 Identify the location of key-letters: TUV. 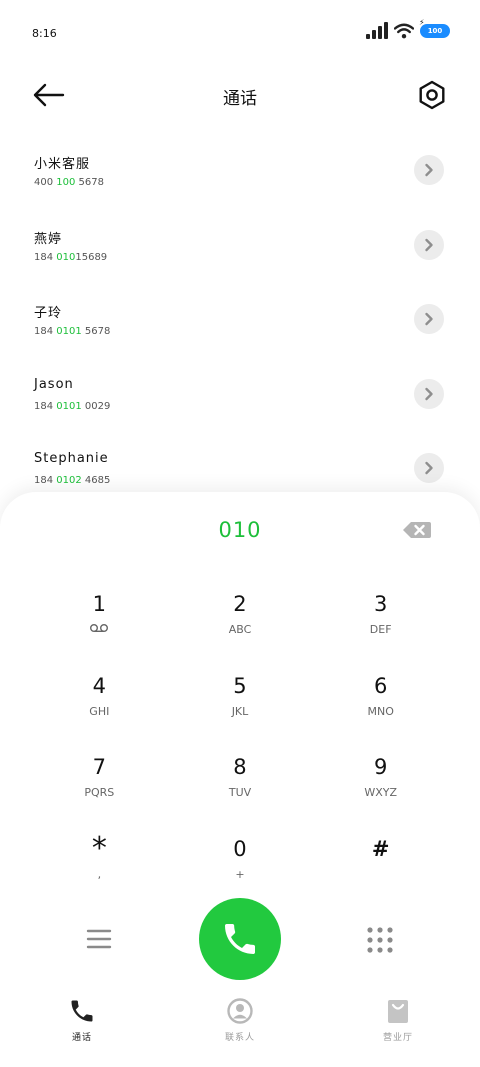
(240, 792).